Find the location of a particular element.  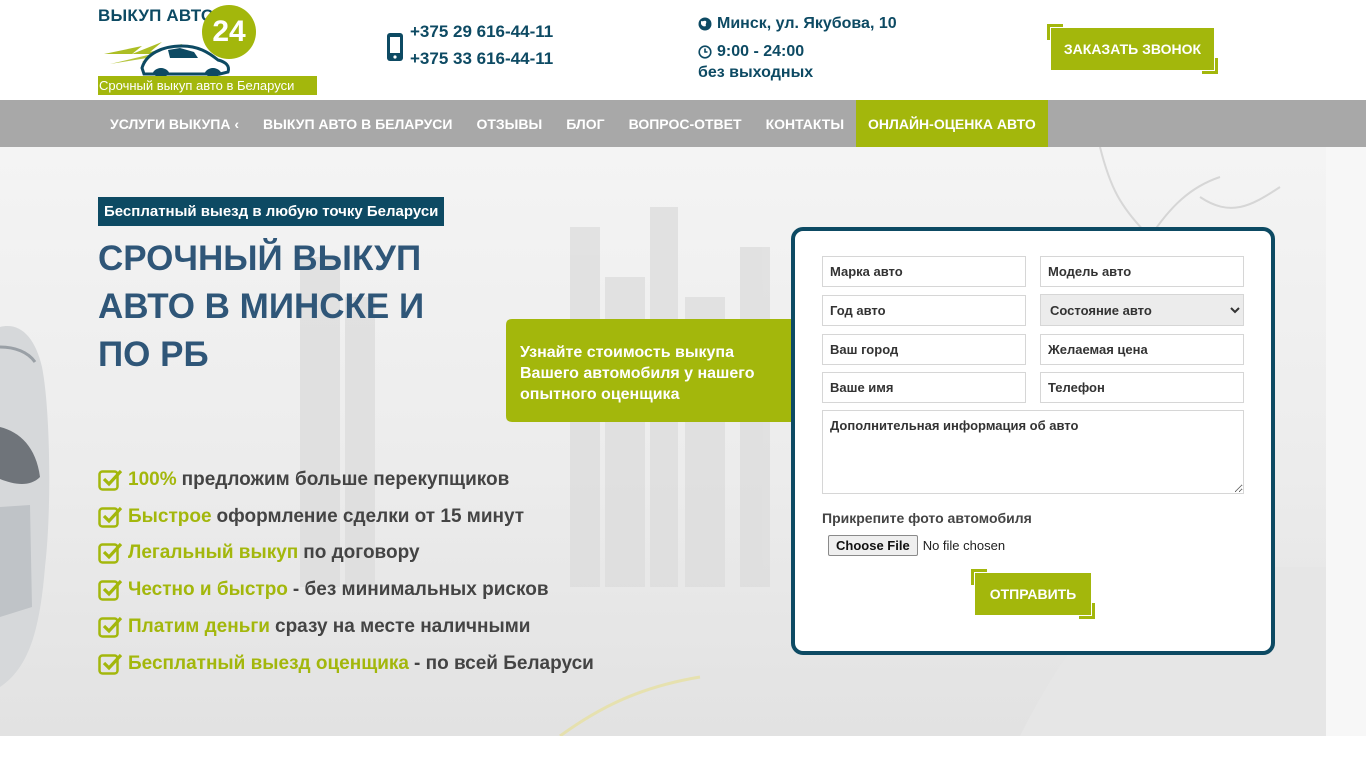

nav-item-reviews: ОТЗЫВЫ is located at coordinates (509, 123).